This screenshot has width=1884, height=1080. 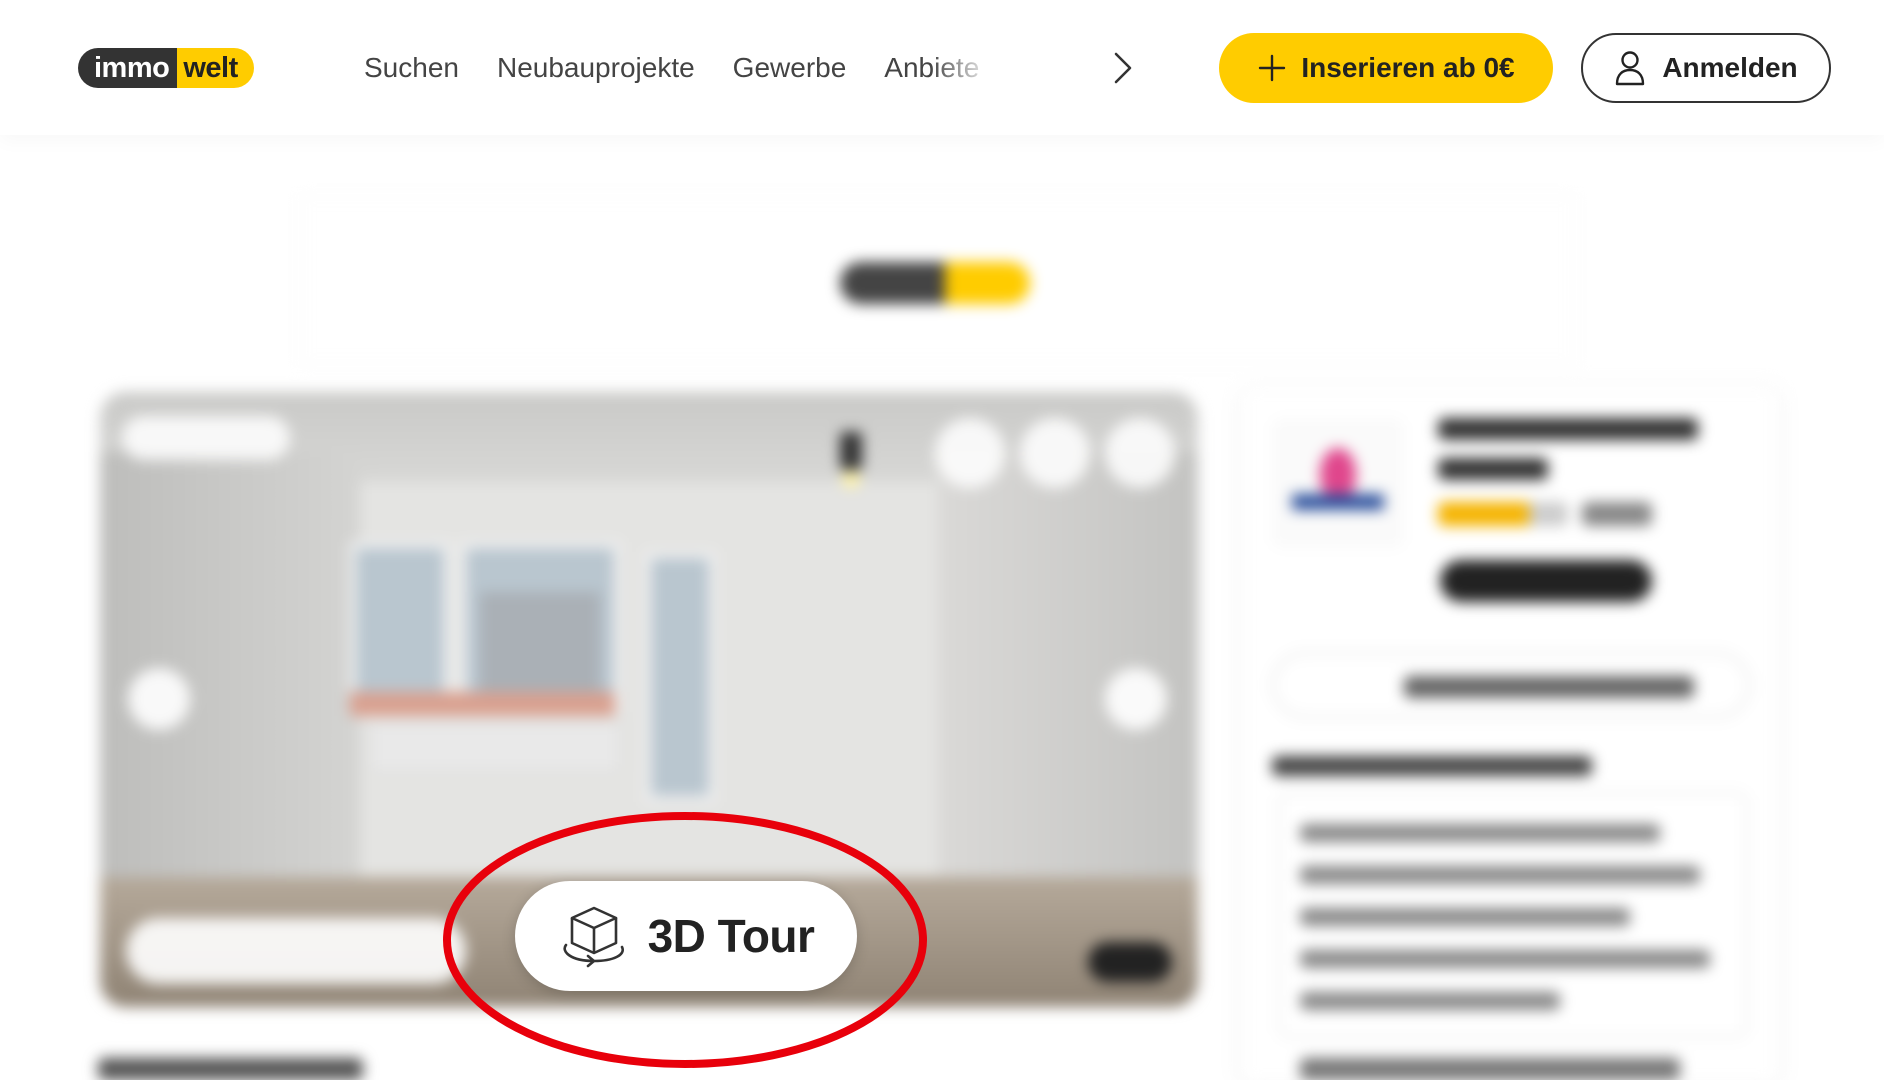 What do you see at coordinates (1546, 581) in the screenshot?
I see `agent-profile-button` at bounding box center [1546, 581].